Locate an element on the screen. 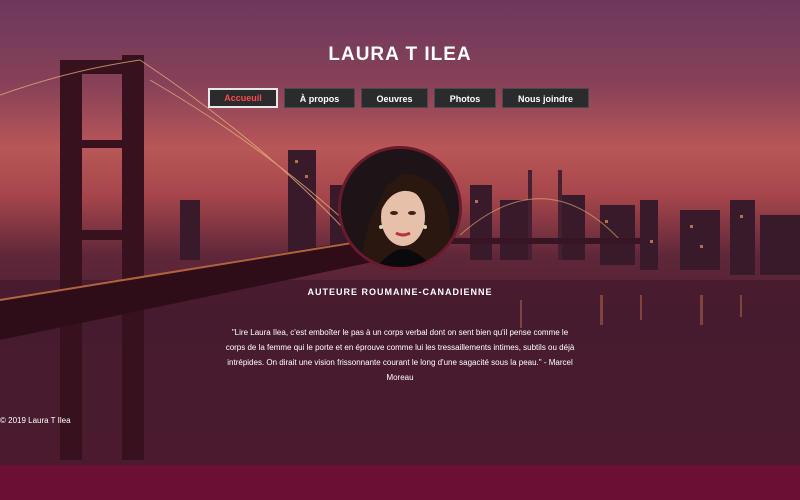 The image size is (800, 500). nav-item-nous-joindre: Nous joindre is located at coordinates (545, 98).